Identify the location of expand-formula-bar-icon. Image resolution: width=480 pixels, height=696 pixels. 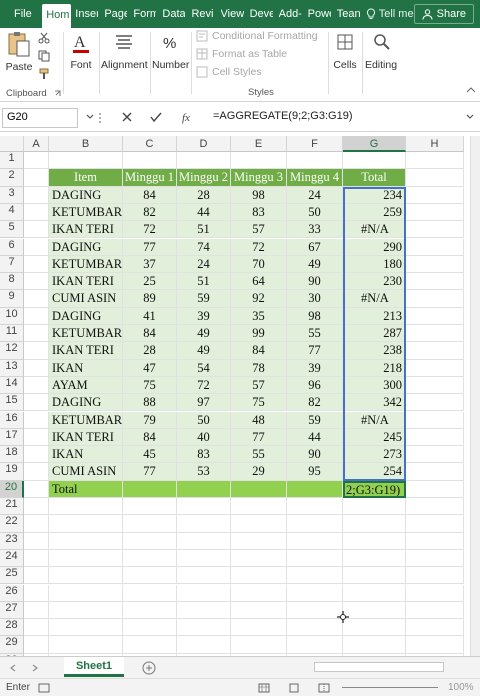
(470, 117).